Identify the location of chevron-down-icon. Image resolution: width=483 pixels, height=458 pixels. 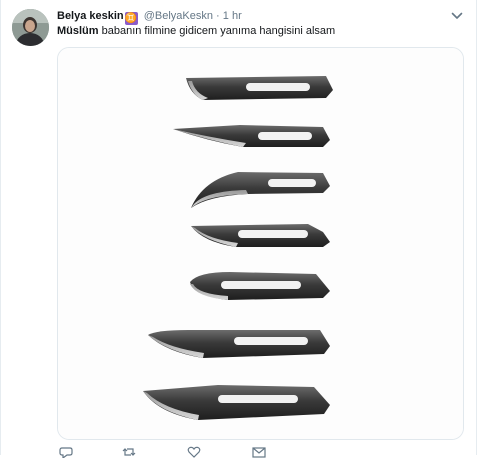
(457, 16).